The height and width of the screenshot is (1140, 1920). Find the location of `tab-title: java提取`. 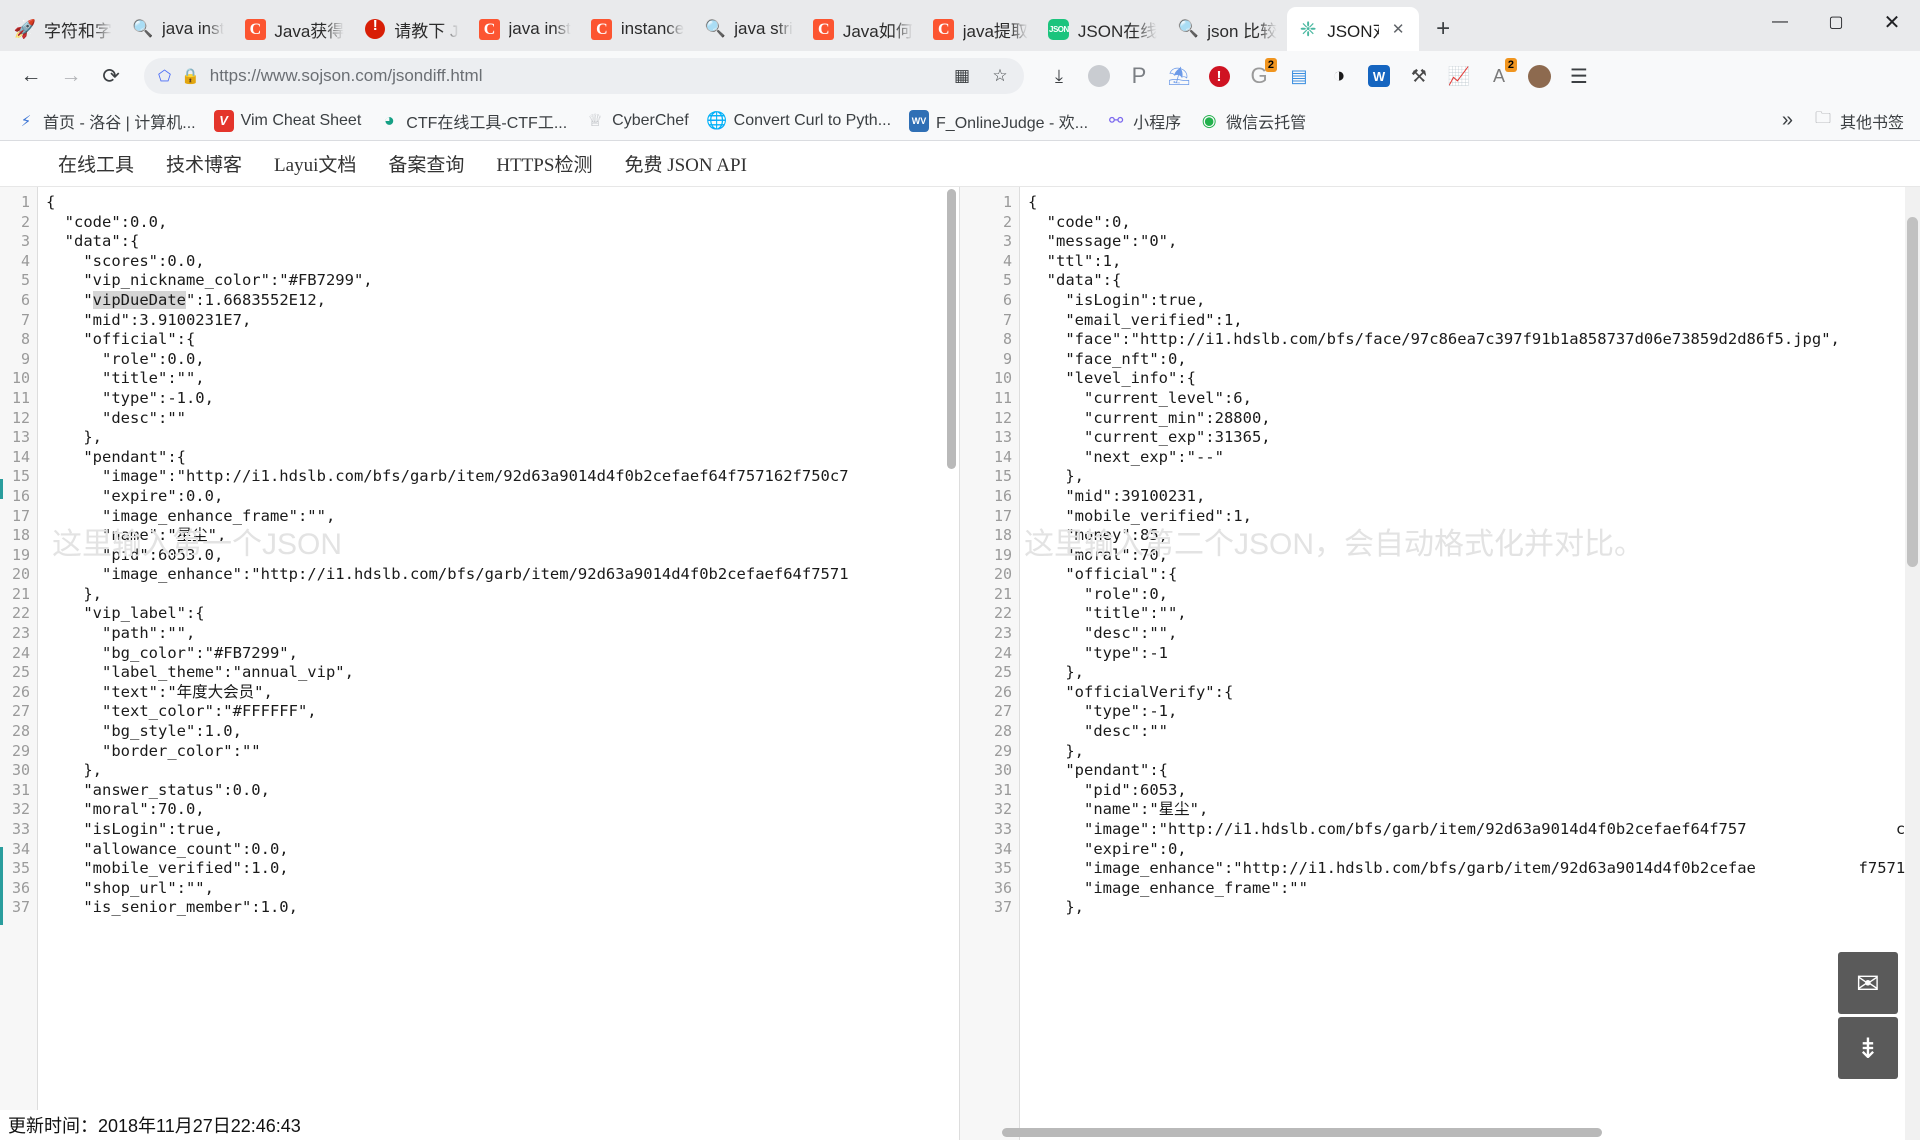

tab-title: java提取 is located at coordinates (995, 31).